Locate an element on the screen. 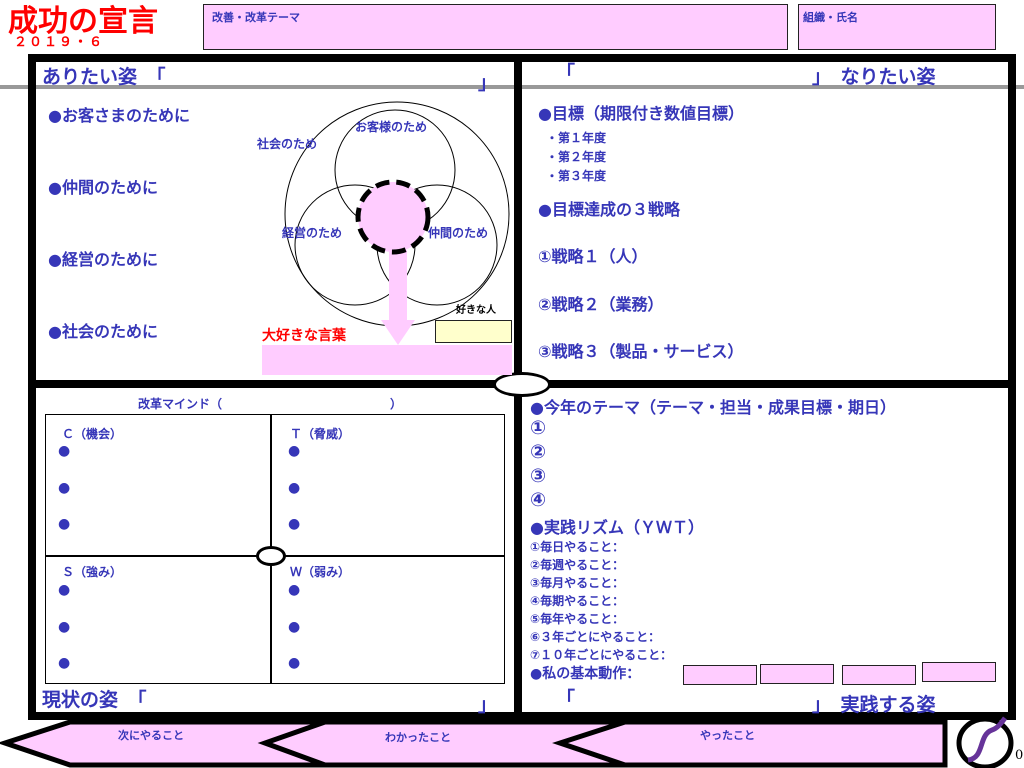 This screenshot has height=768, width=1024. footer-arrows is located at coordinates (507, 742).